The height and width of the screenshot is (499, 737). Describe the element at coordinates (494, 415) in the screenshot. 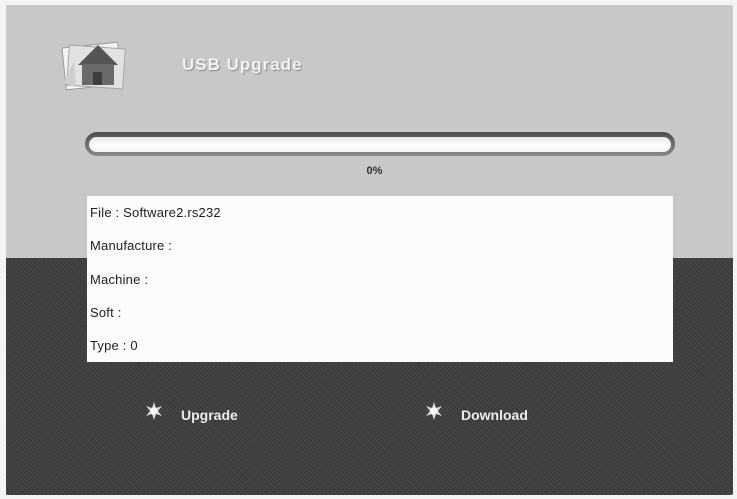

I see `download-label: Download` at that location.